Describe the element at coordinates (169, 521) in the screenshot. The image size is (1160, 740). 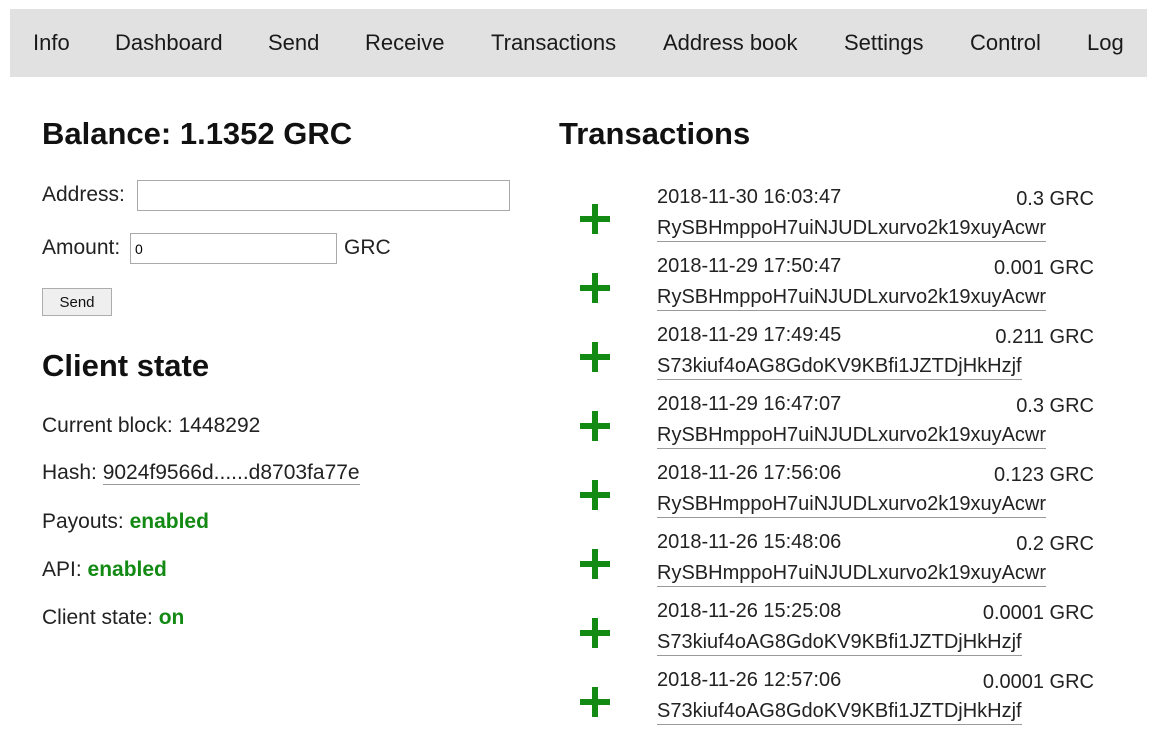
I see `payouts-status: enabled` at that location.